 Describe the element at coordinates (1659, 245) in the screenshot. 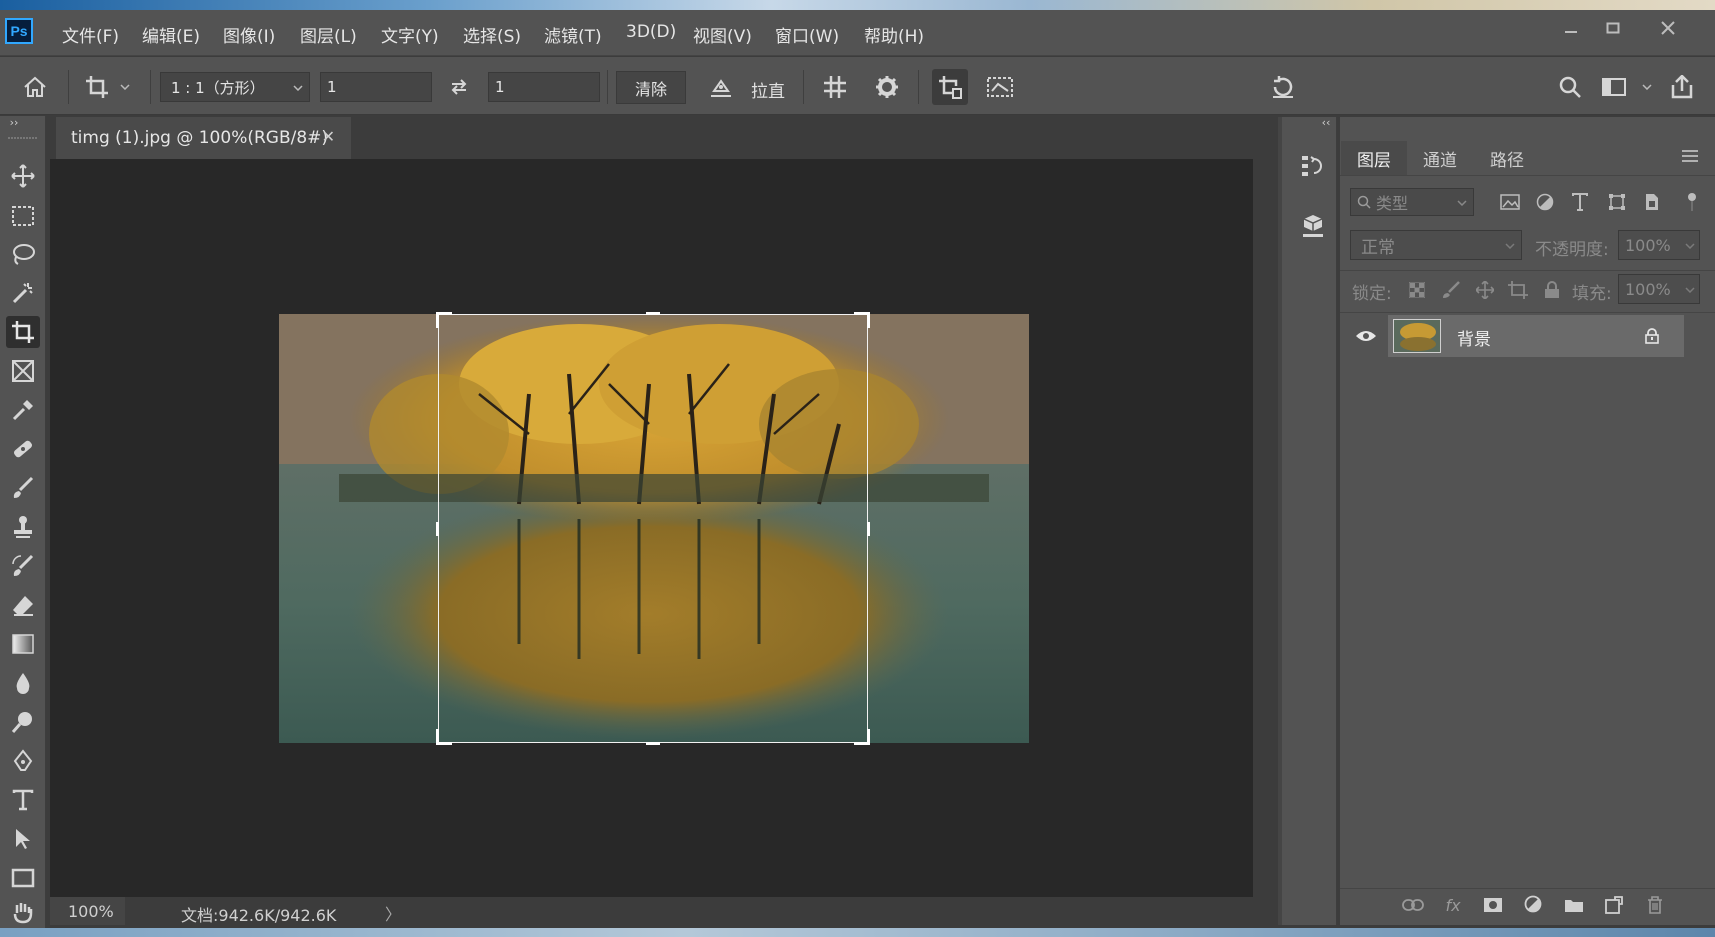

I see `opacity-input: 100%` at that location.